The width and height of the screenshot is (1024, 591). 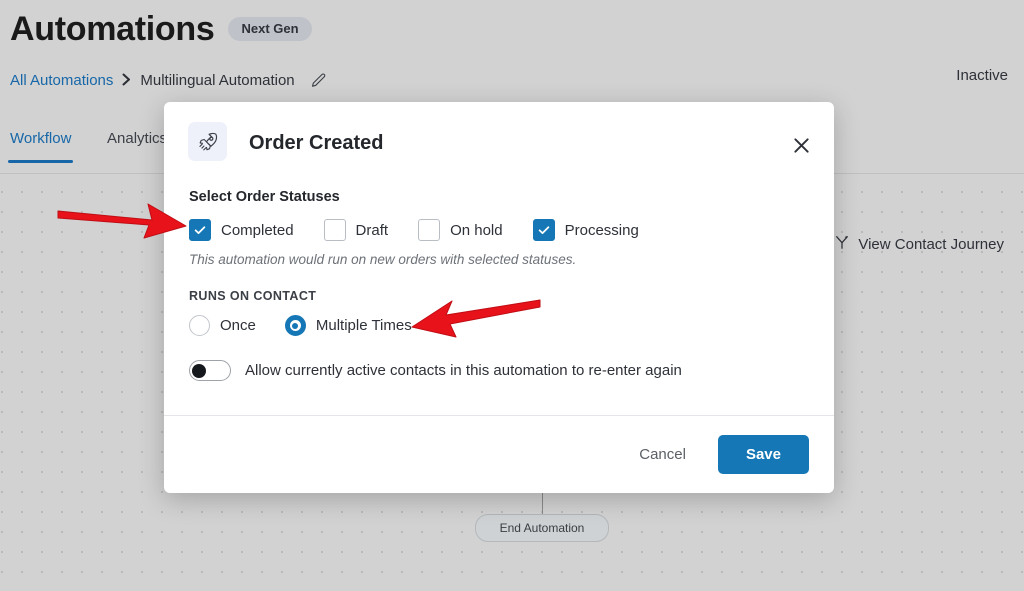 I want to click on radio-once-dot, so click(x=199, y=325).